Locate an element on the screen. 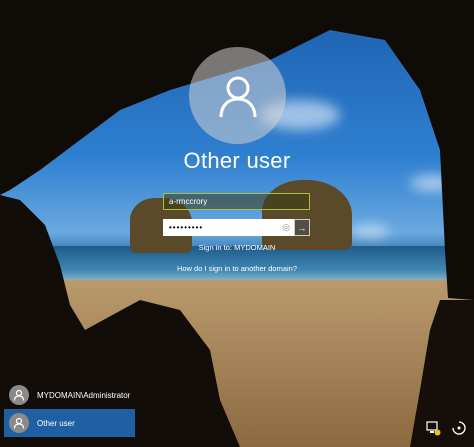 Image resolution: width=474 pixels, height=447 pixels. user-list-item-administrator: MYDOMAIN\Administrator is located at coordinates (69, 395).